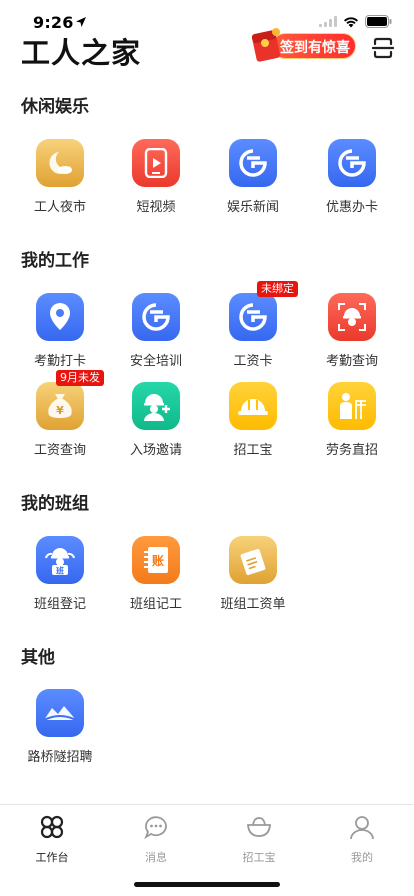  I want to click on header: 工人之家 签到有惊喜, so click(207, 50).